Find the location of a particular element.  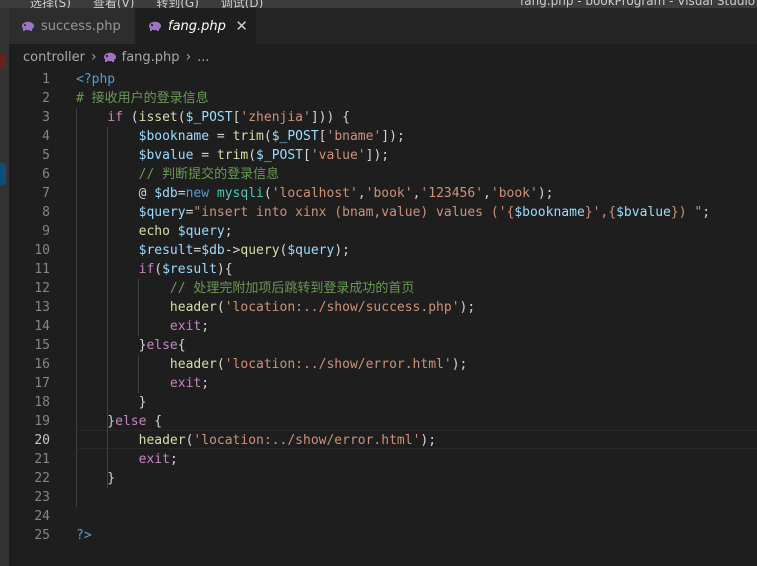

code-token: if is located at coordinates (115, 117).